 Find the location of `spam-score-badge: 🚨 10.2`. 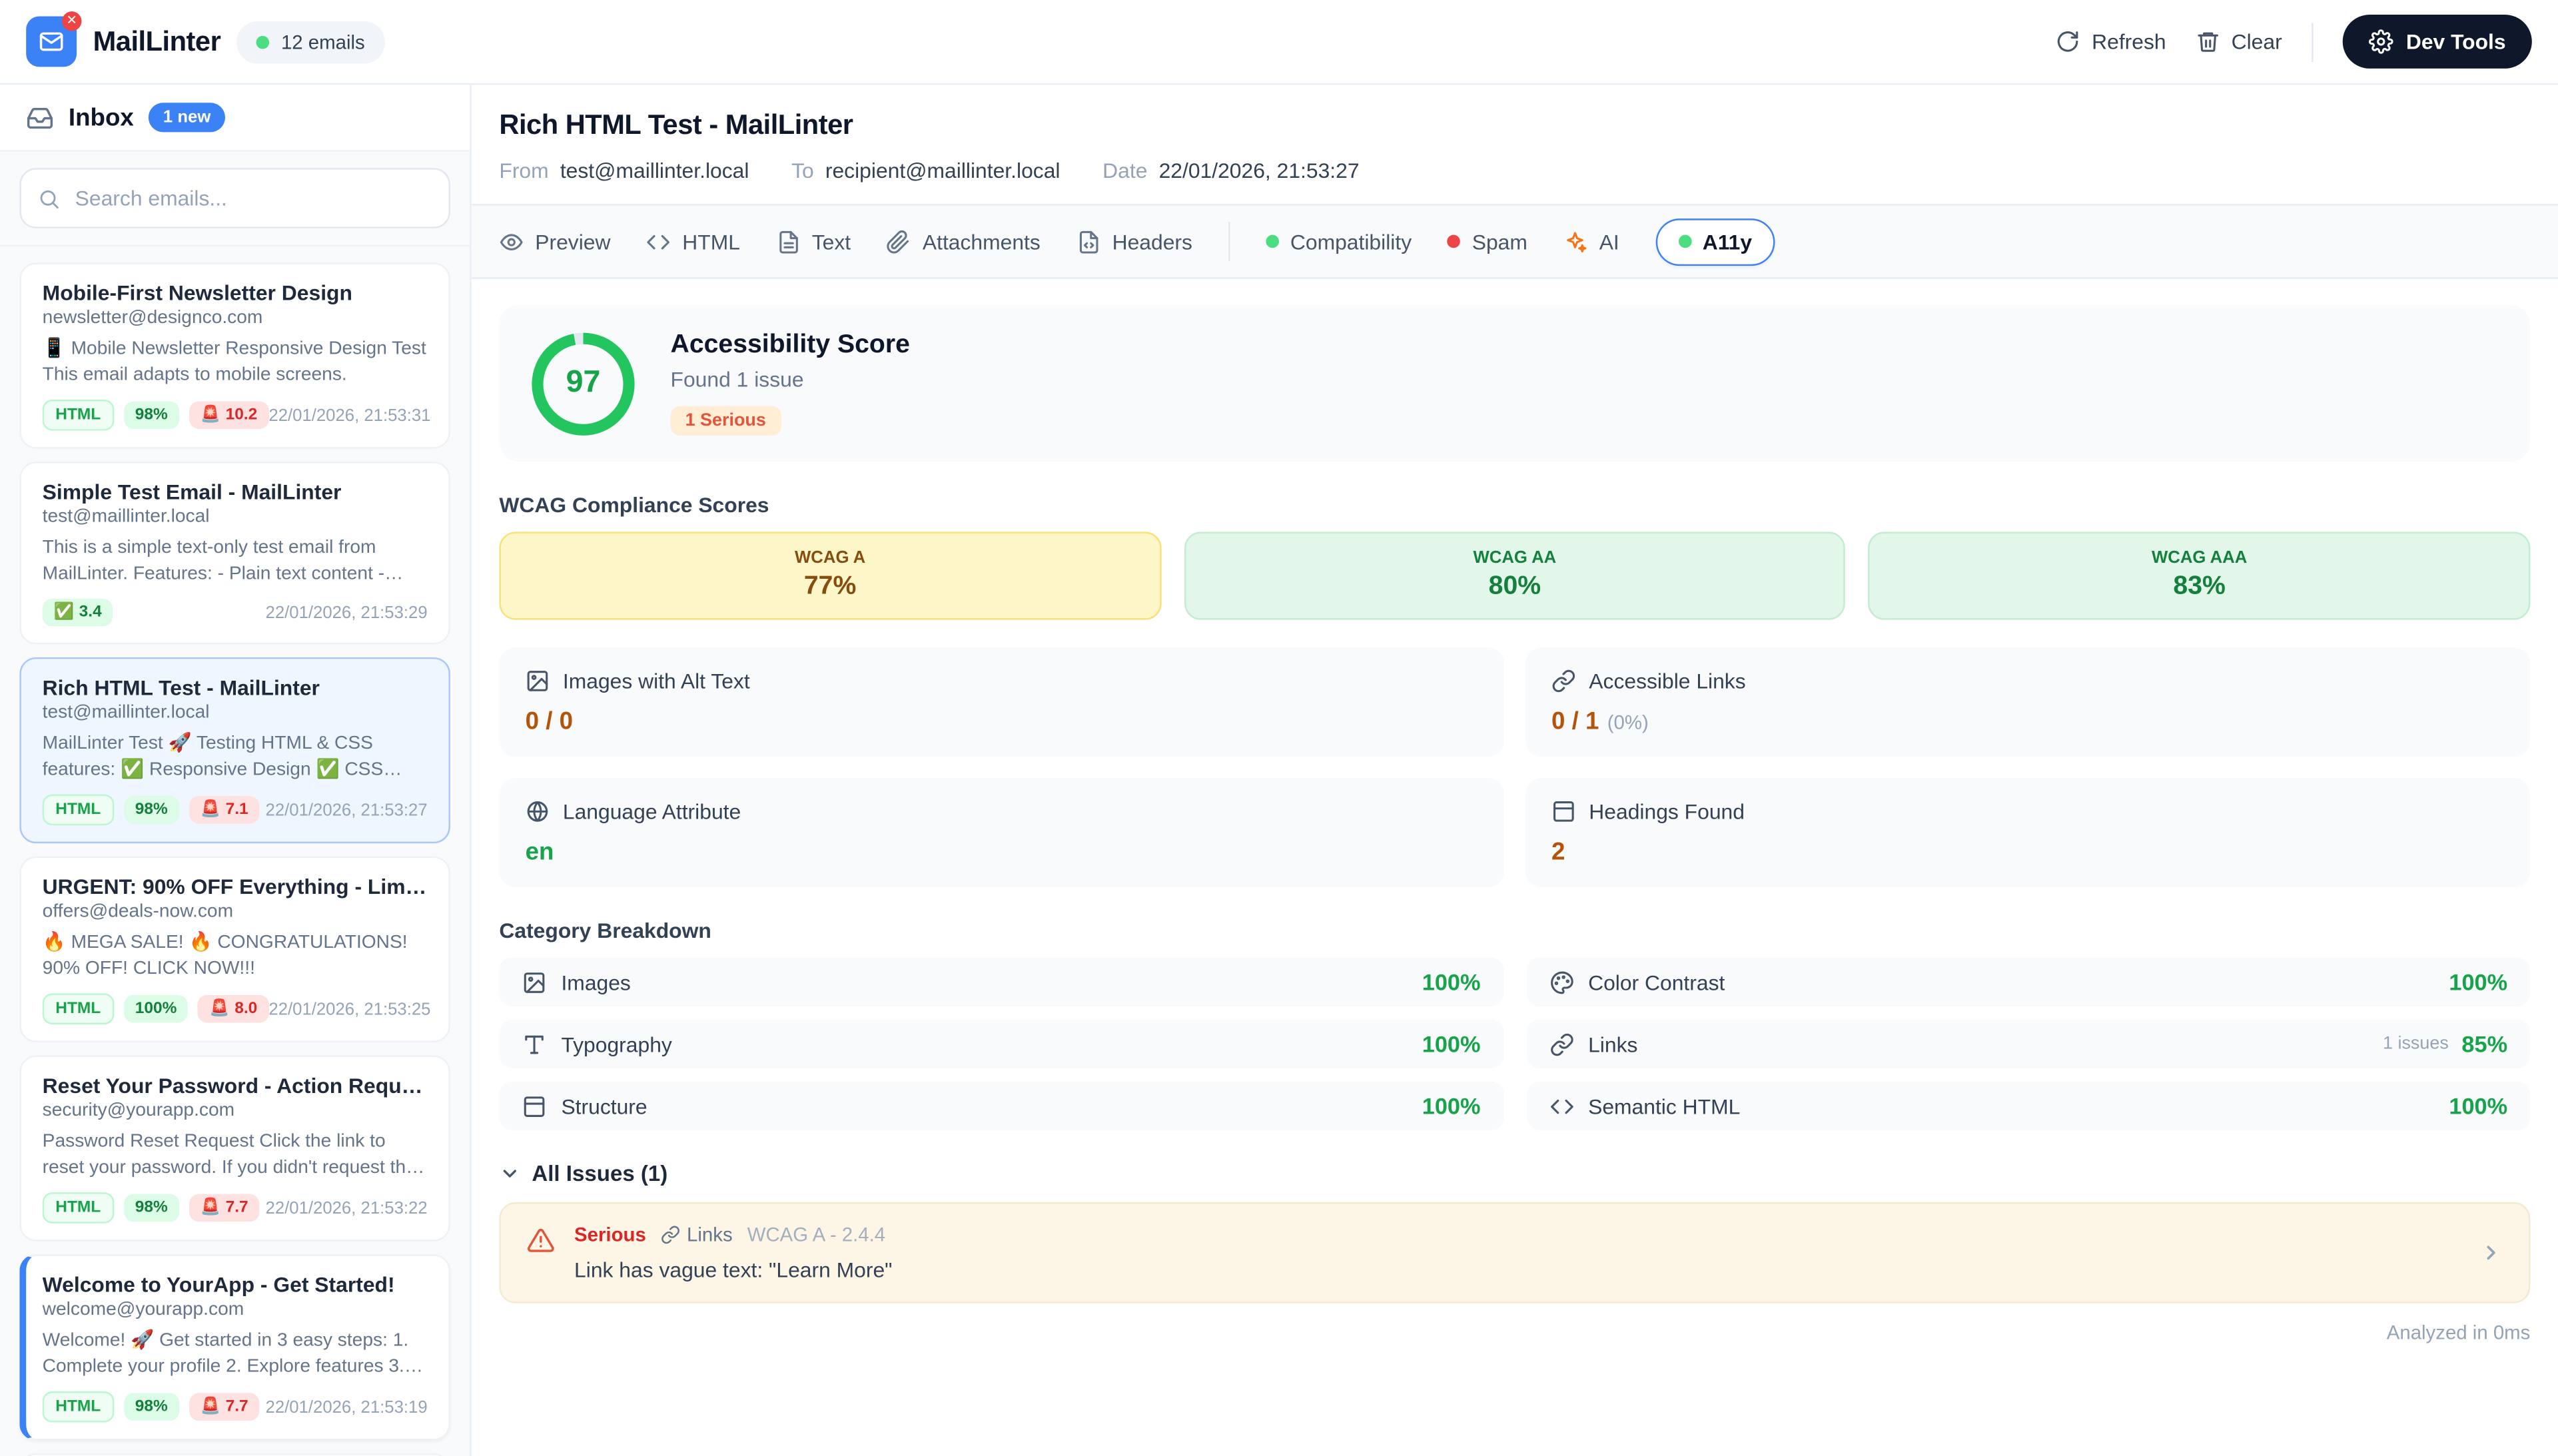

spam-score-badge: 🚨 10.2 is located at coordinates (229, 415).